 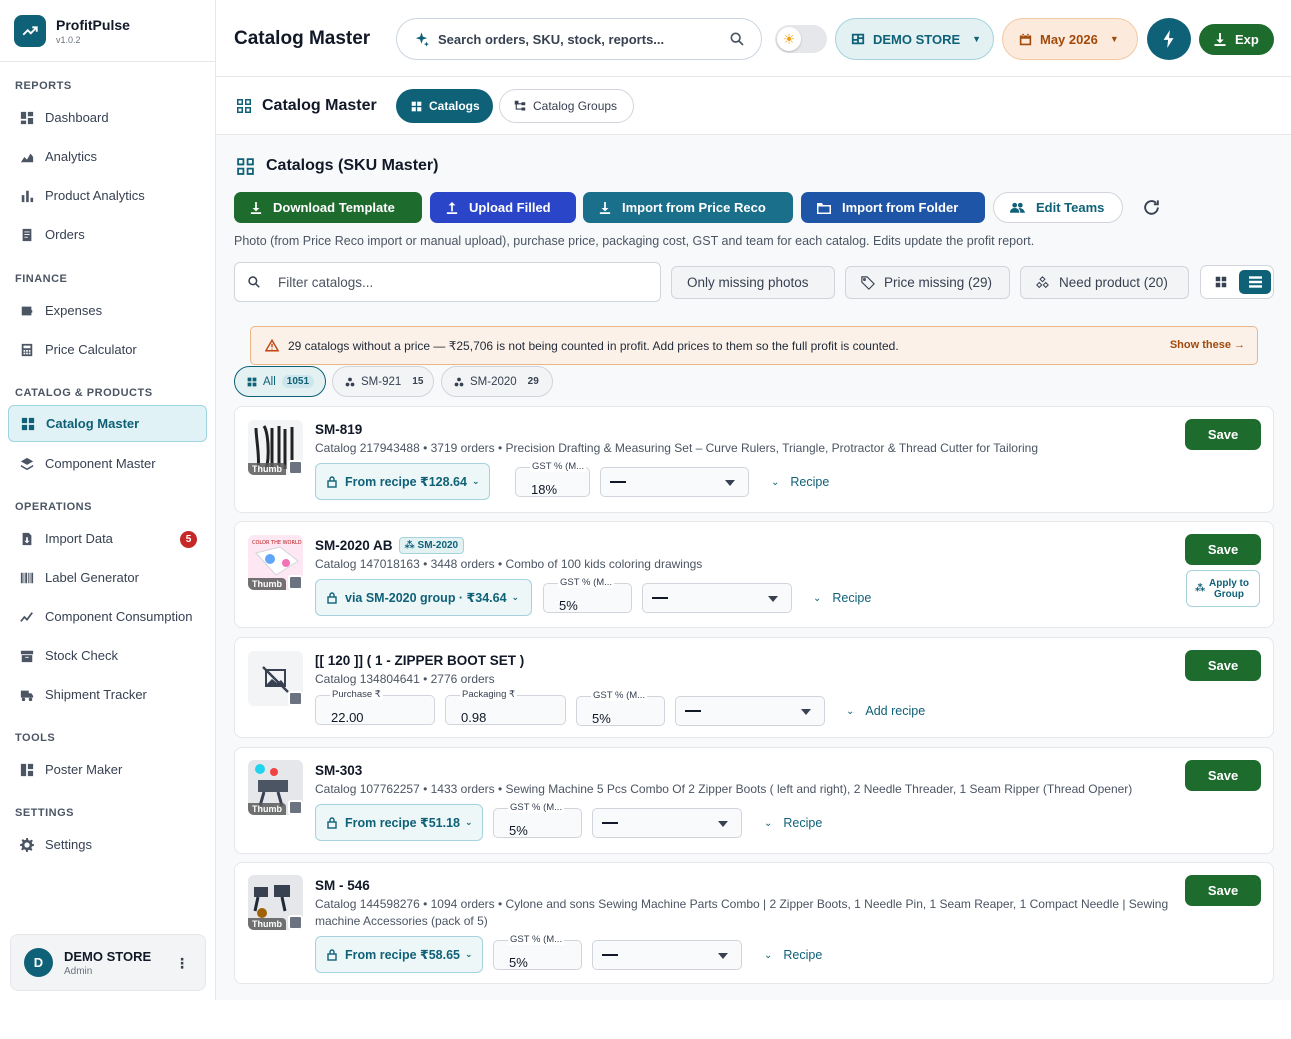 I want to click on gst-field: GST % (M...18%, so click(x=552, y=482).